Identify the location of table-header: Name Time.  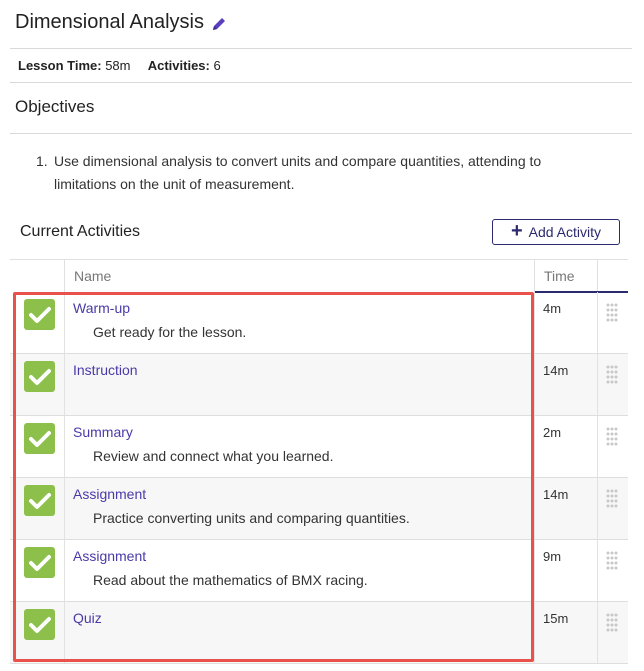
(319, 276).